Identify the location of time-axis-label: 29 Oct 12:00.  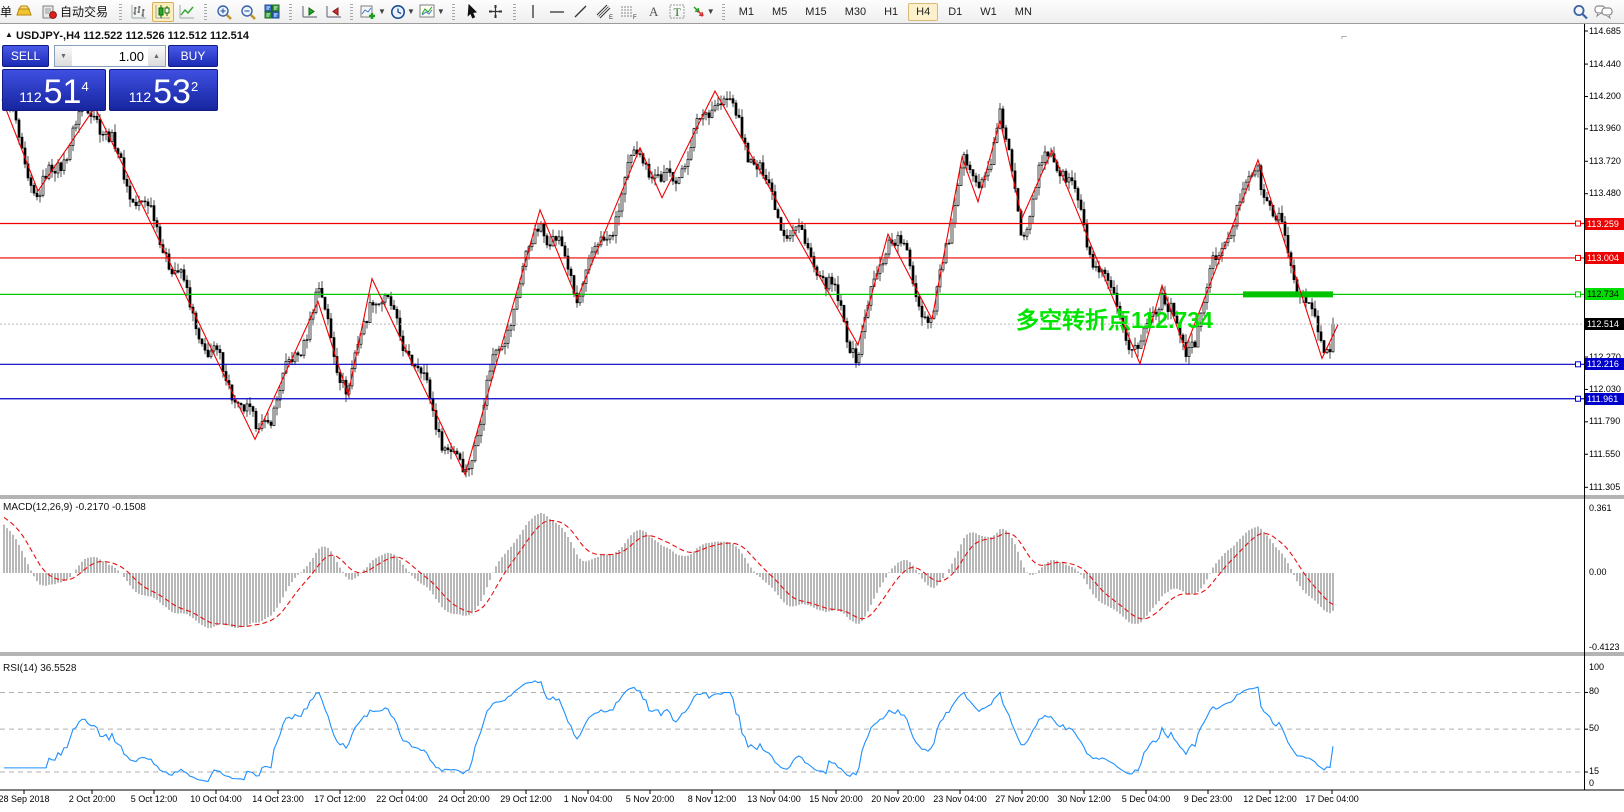
(526, 799).